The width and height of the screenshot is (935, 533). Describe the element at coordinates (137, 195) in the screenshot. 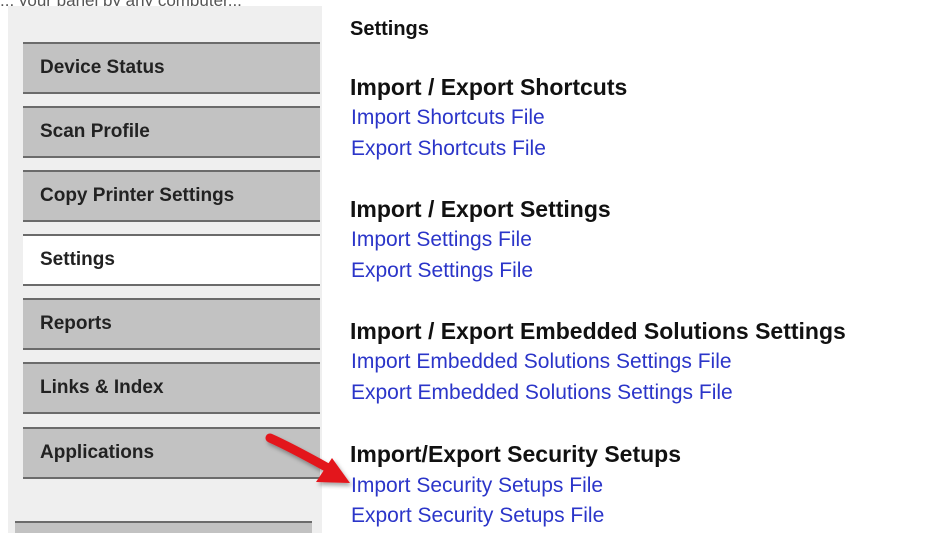

I see `sidebar-item-label: Copy Printer Settings` at that location.